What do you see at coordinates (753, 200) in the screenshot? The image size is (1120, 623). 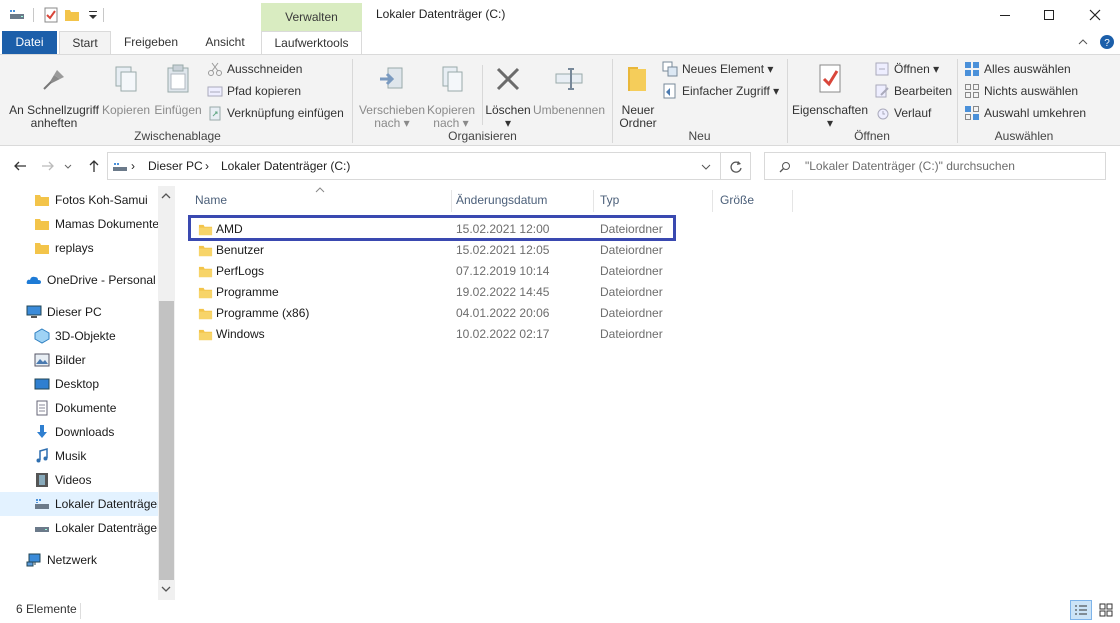 I see `column-header-size: Größe` at bounding box center [753, 200].